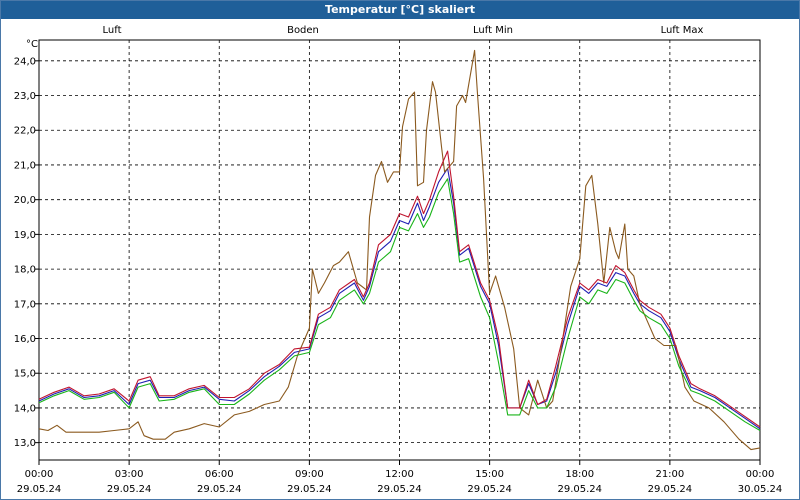  I want to click on x-tick-time: 12:00, so click(399, 474).